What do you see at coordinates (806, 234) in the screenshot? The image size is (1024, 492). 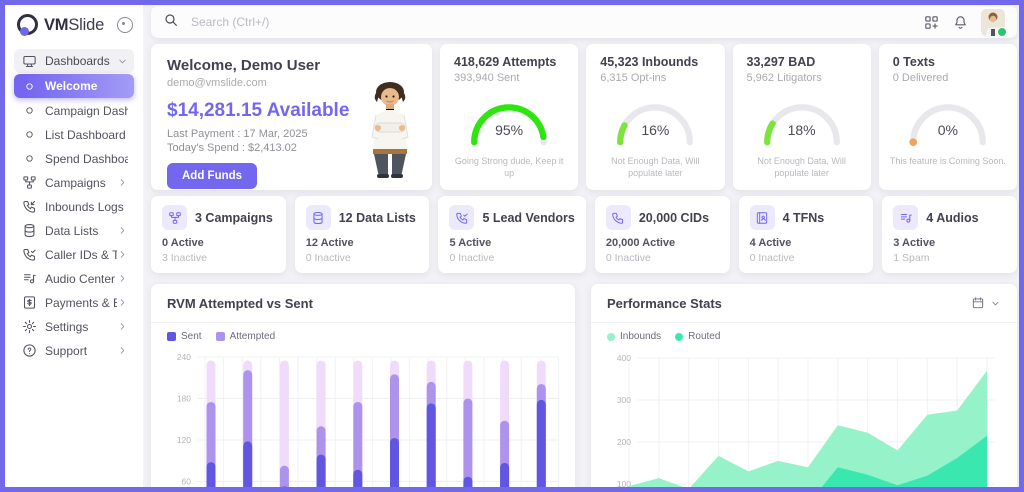 I see `resource-card-tfns: 4 TFNs 4 Active 0 Inactive` at bounding box center [806, 234].